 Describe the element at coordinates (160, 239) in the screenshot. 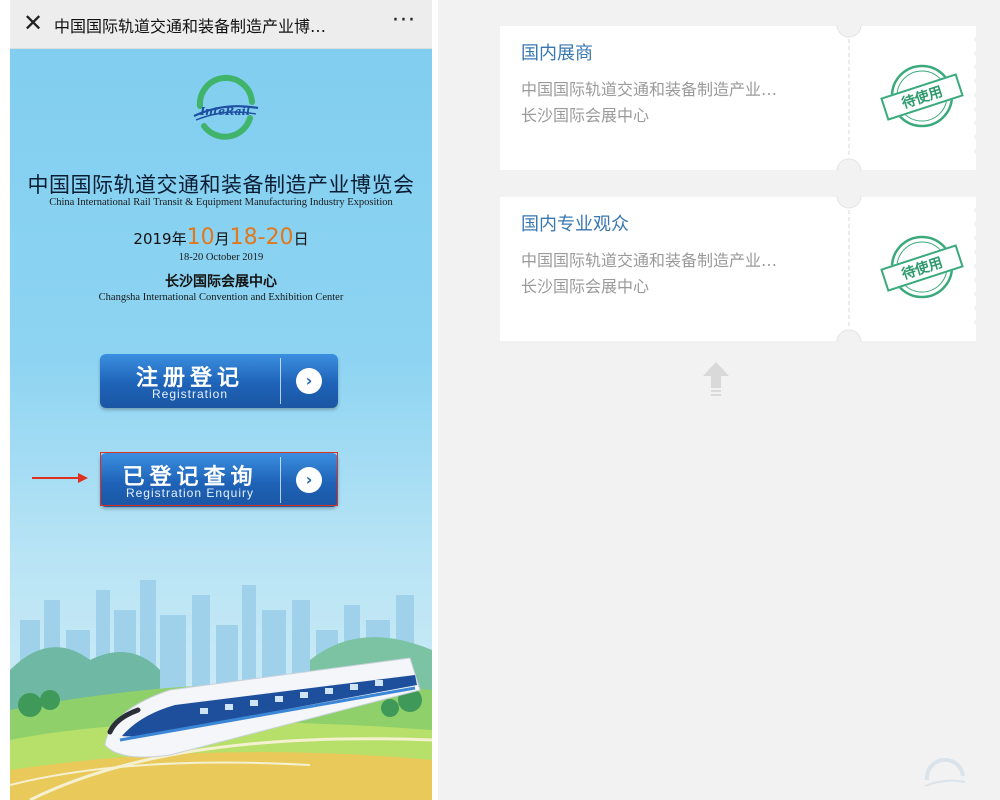

I see `date-year: 2019年` at that location.